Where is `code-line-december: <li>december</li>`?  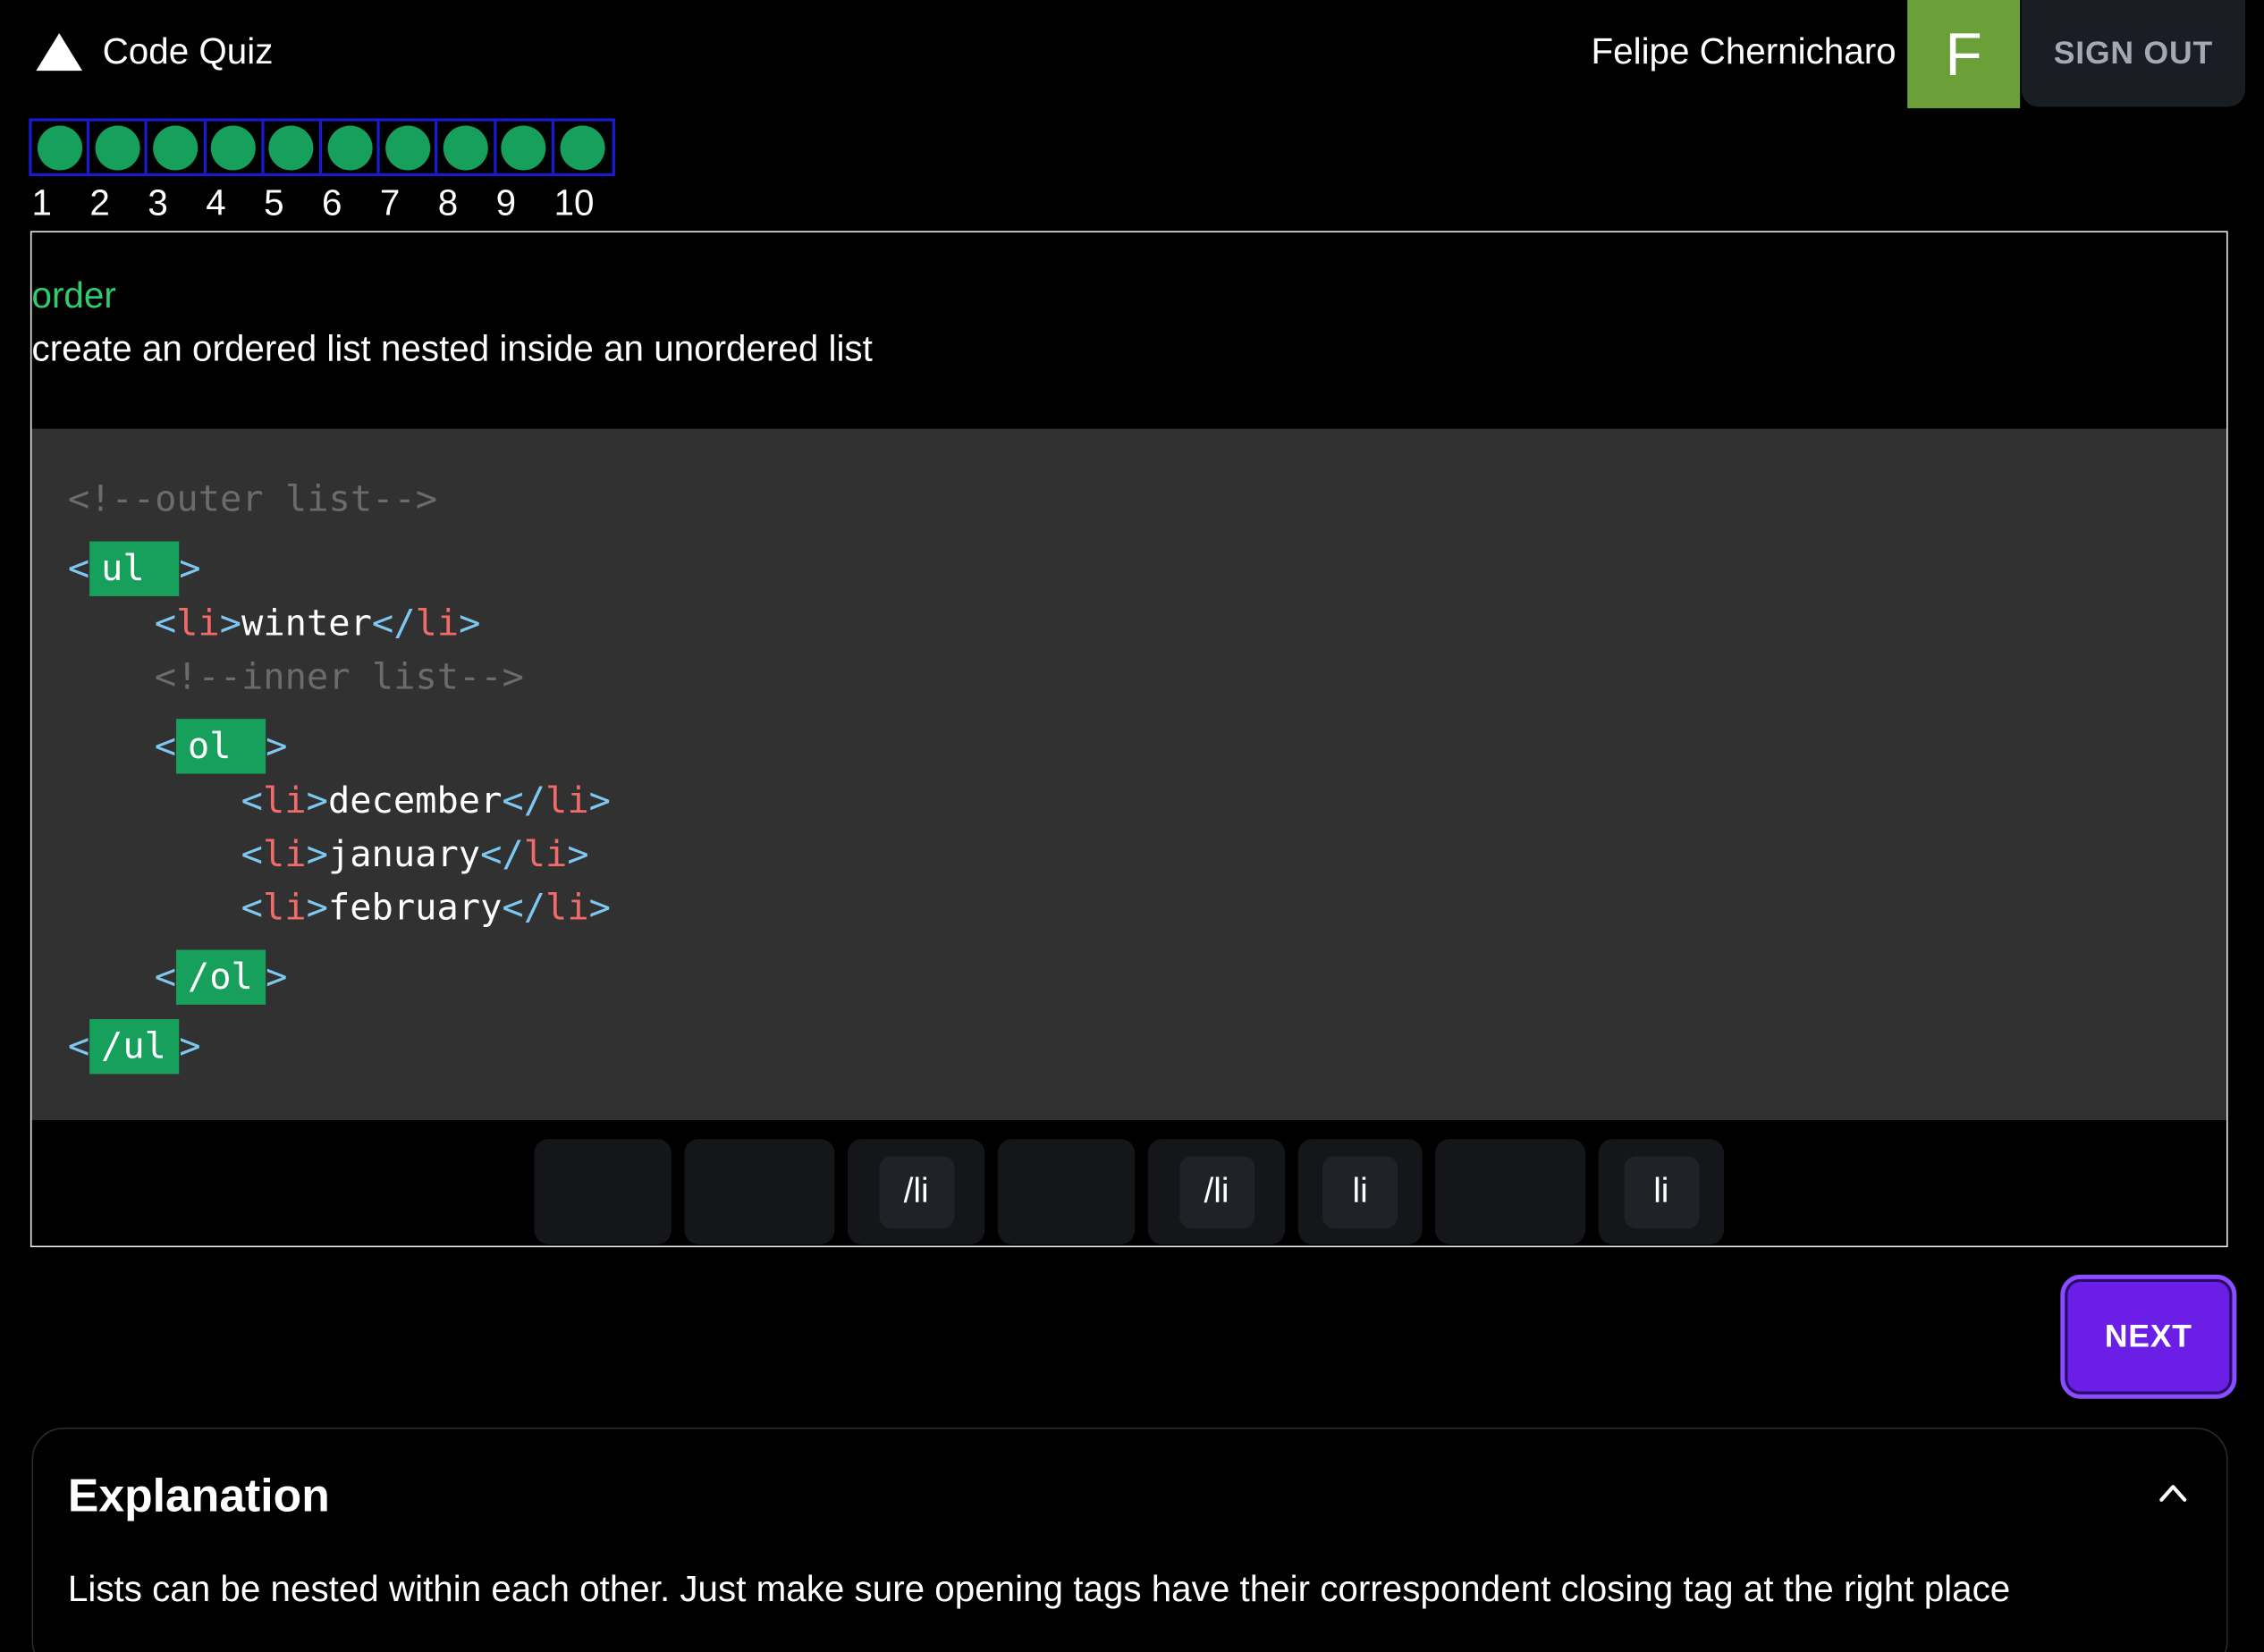 code-line-december: <li>december</li> is located at coordinates (426, 800).